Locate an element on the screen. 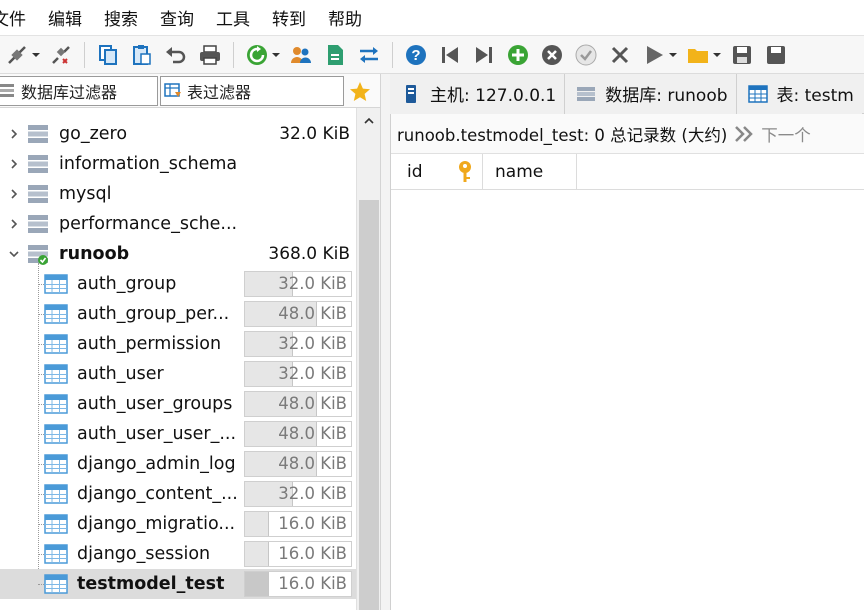 The width and height of the screenshot is (864, 610). refresh-icon is located at coordinates (257, 55).